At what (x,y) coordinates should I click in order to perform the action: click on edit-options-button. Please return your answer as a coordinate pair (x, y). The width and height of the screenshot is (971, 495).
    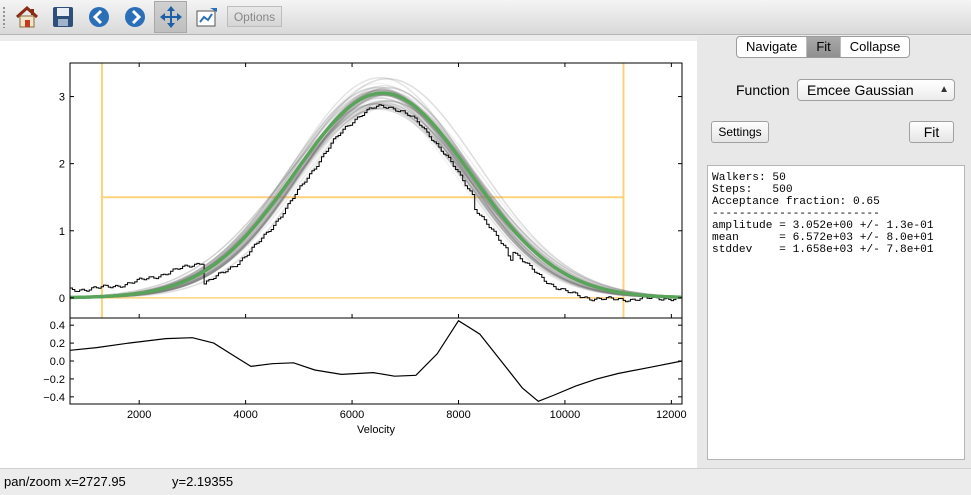
    Looking at the image, I should click on (207, 17).